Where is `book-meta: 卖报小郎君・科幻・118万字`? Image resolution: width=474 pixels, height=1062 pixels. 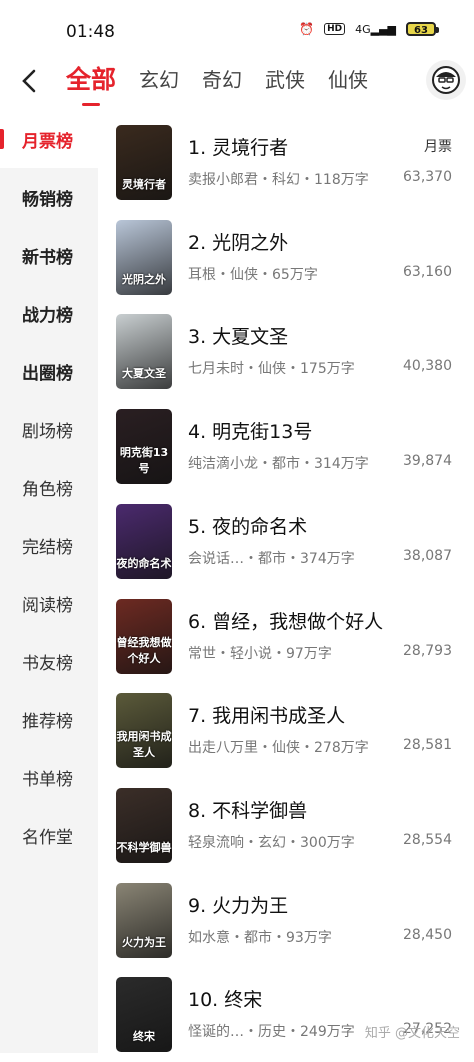 book-meta: 卖报小郎君・科幻・118万字 is located at coordinates (278, 180).